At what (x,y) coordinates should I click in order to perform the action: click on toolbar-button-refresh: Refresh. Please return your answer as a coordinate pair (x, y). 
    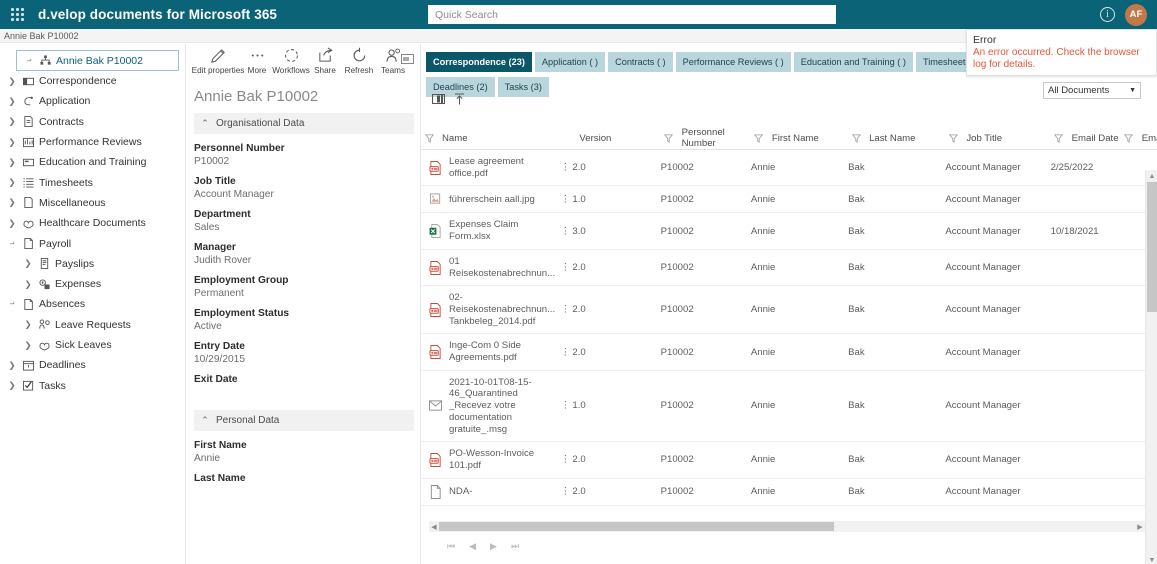
    Looking at the image, I should click on (359, 61).